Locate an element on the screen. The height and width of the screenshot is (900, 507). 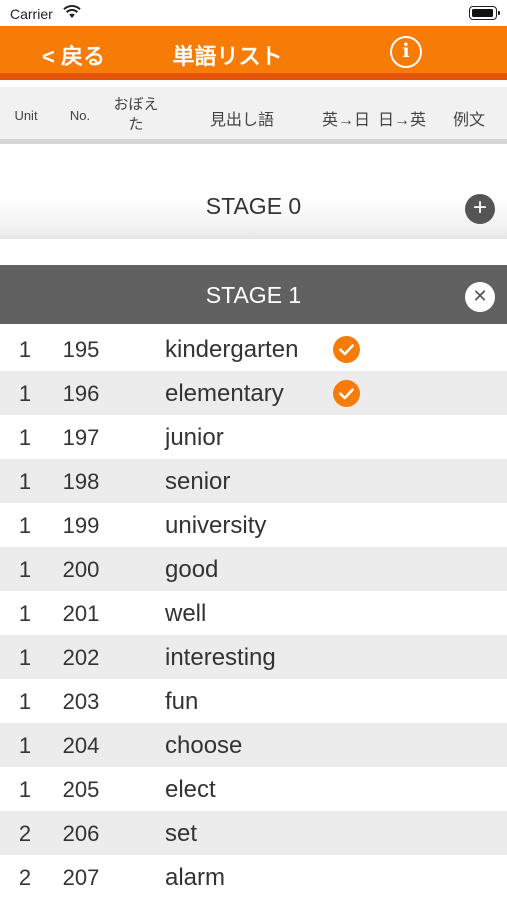
word-number: 195 is located at coordinates (81, 349).